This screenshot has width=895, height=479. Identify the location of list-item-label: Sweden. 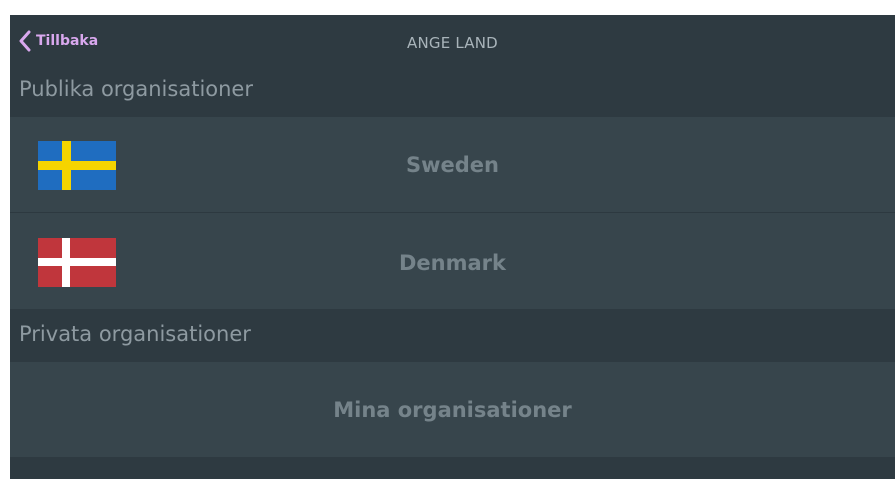
(452, 165).